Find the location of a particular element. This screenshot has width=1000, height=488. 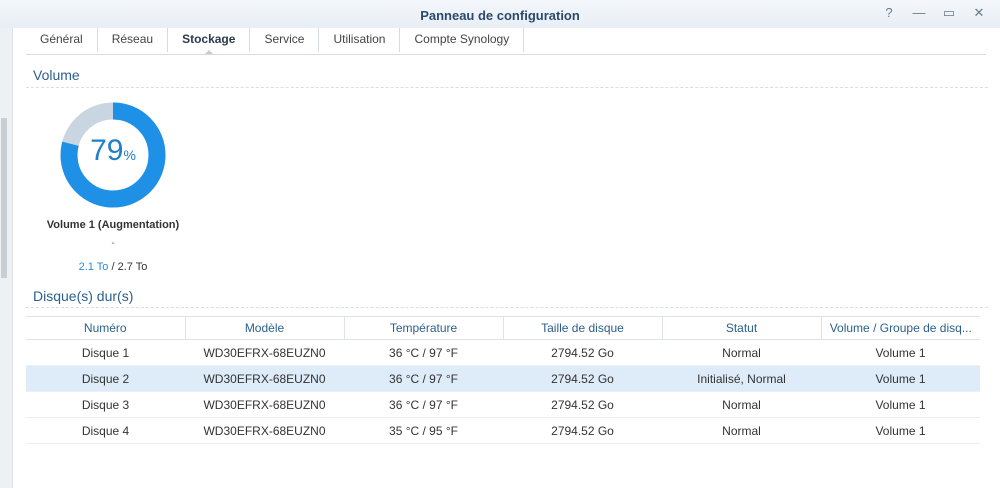

cell-numero: Disque 2 is located at coordinates (105, 378).